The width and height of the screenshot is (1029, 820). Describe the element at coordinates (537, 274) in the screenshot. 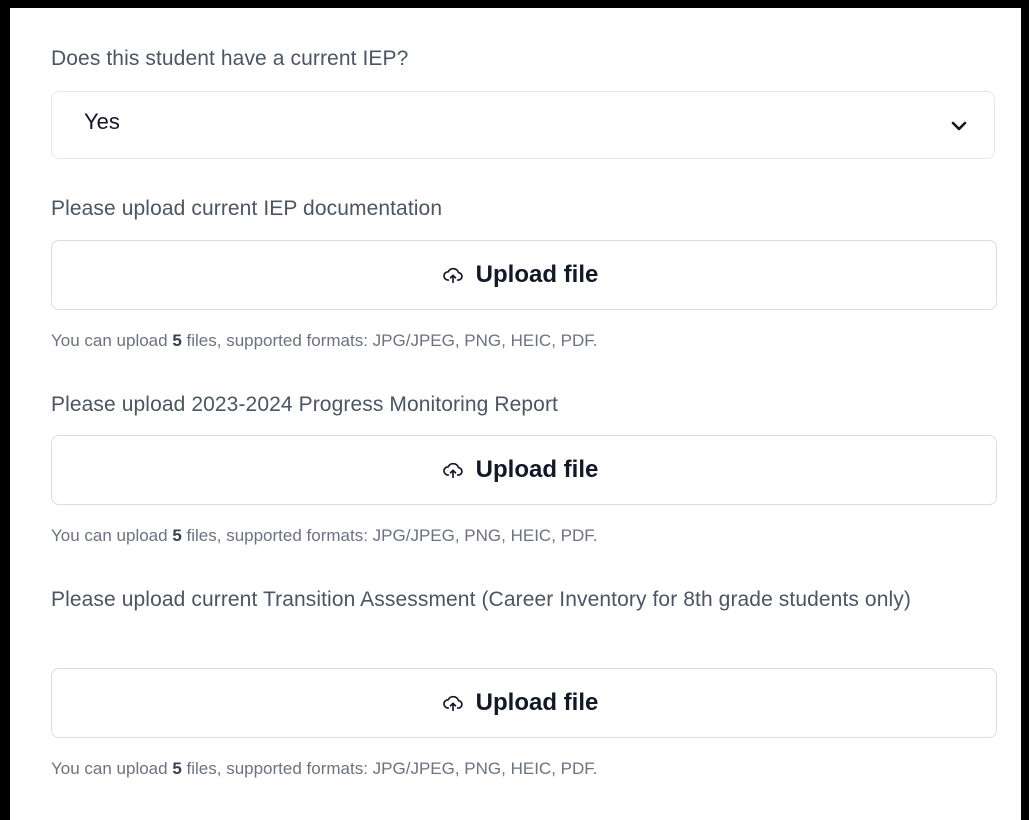

I see `upload-iep-button-label: Upload file` at that location.